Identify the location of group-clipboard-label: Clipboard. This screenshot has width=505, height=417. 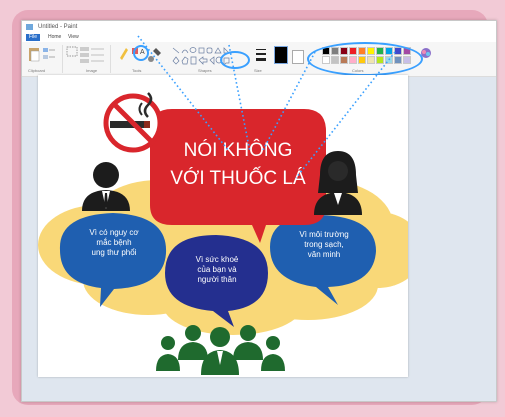
(37, 70).